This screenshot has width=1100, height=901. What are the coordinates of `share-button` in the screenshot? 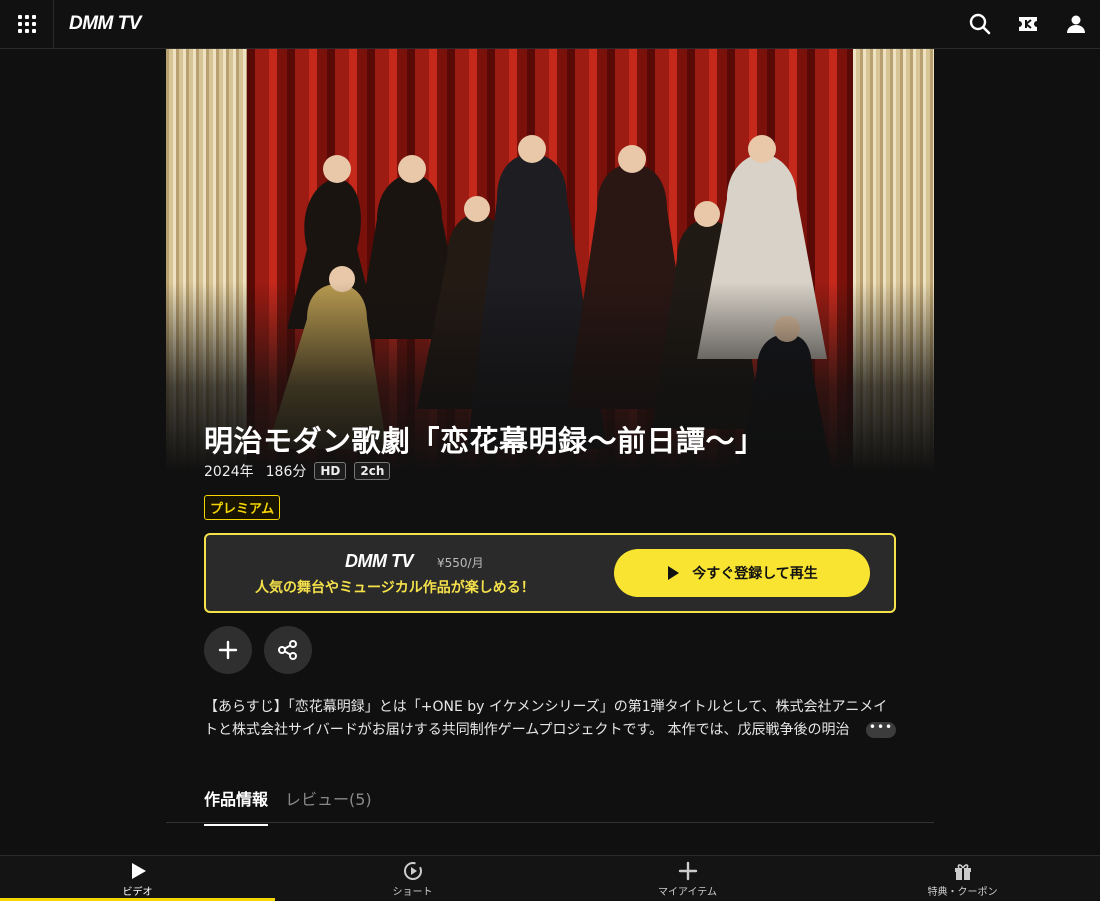 It's located at (288, 650).